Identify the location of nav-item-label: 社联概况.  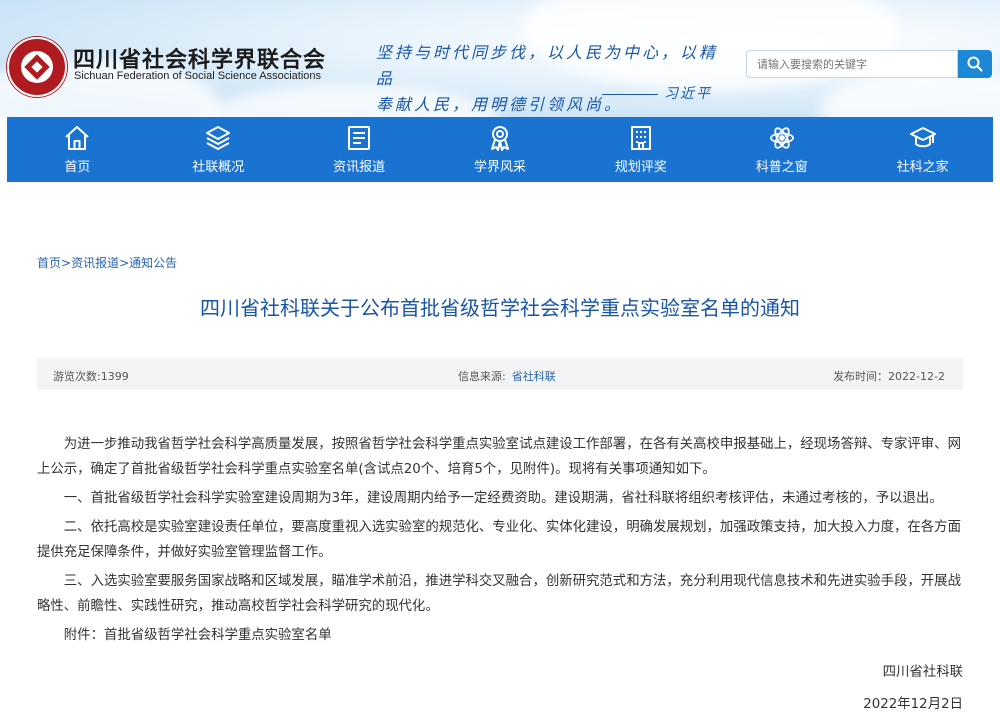
(218, 167).